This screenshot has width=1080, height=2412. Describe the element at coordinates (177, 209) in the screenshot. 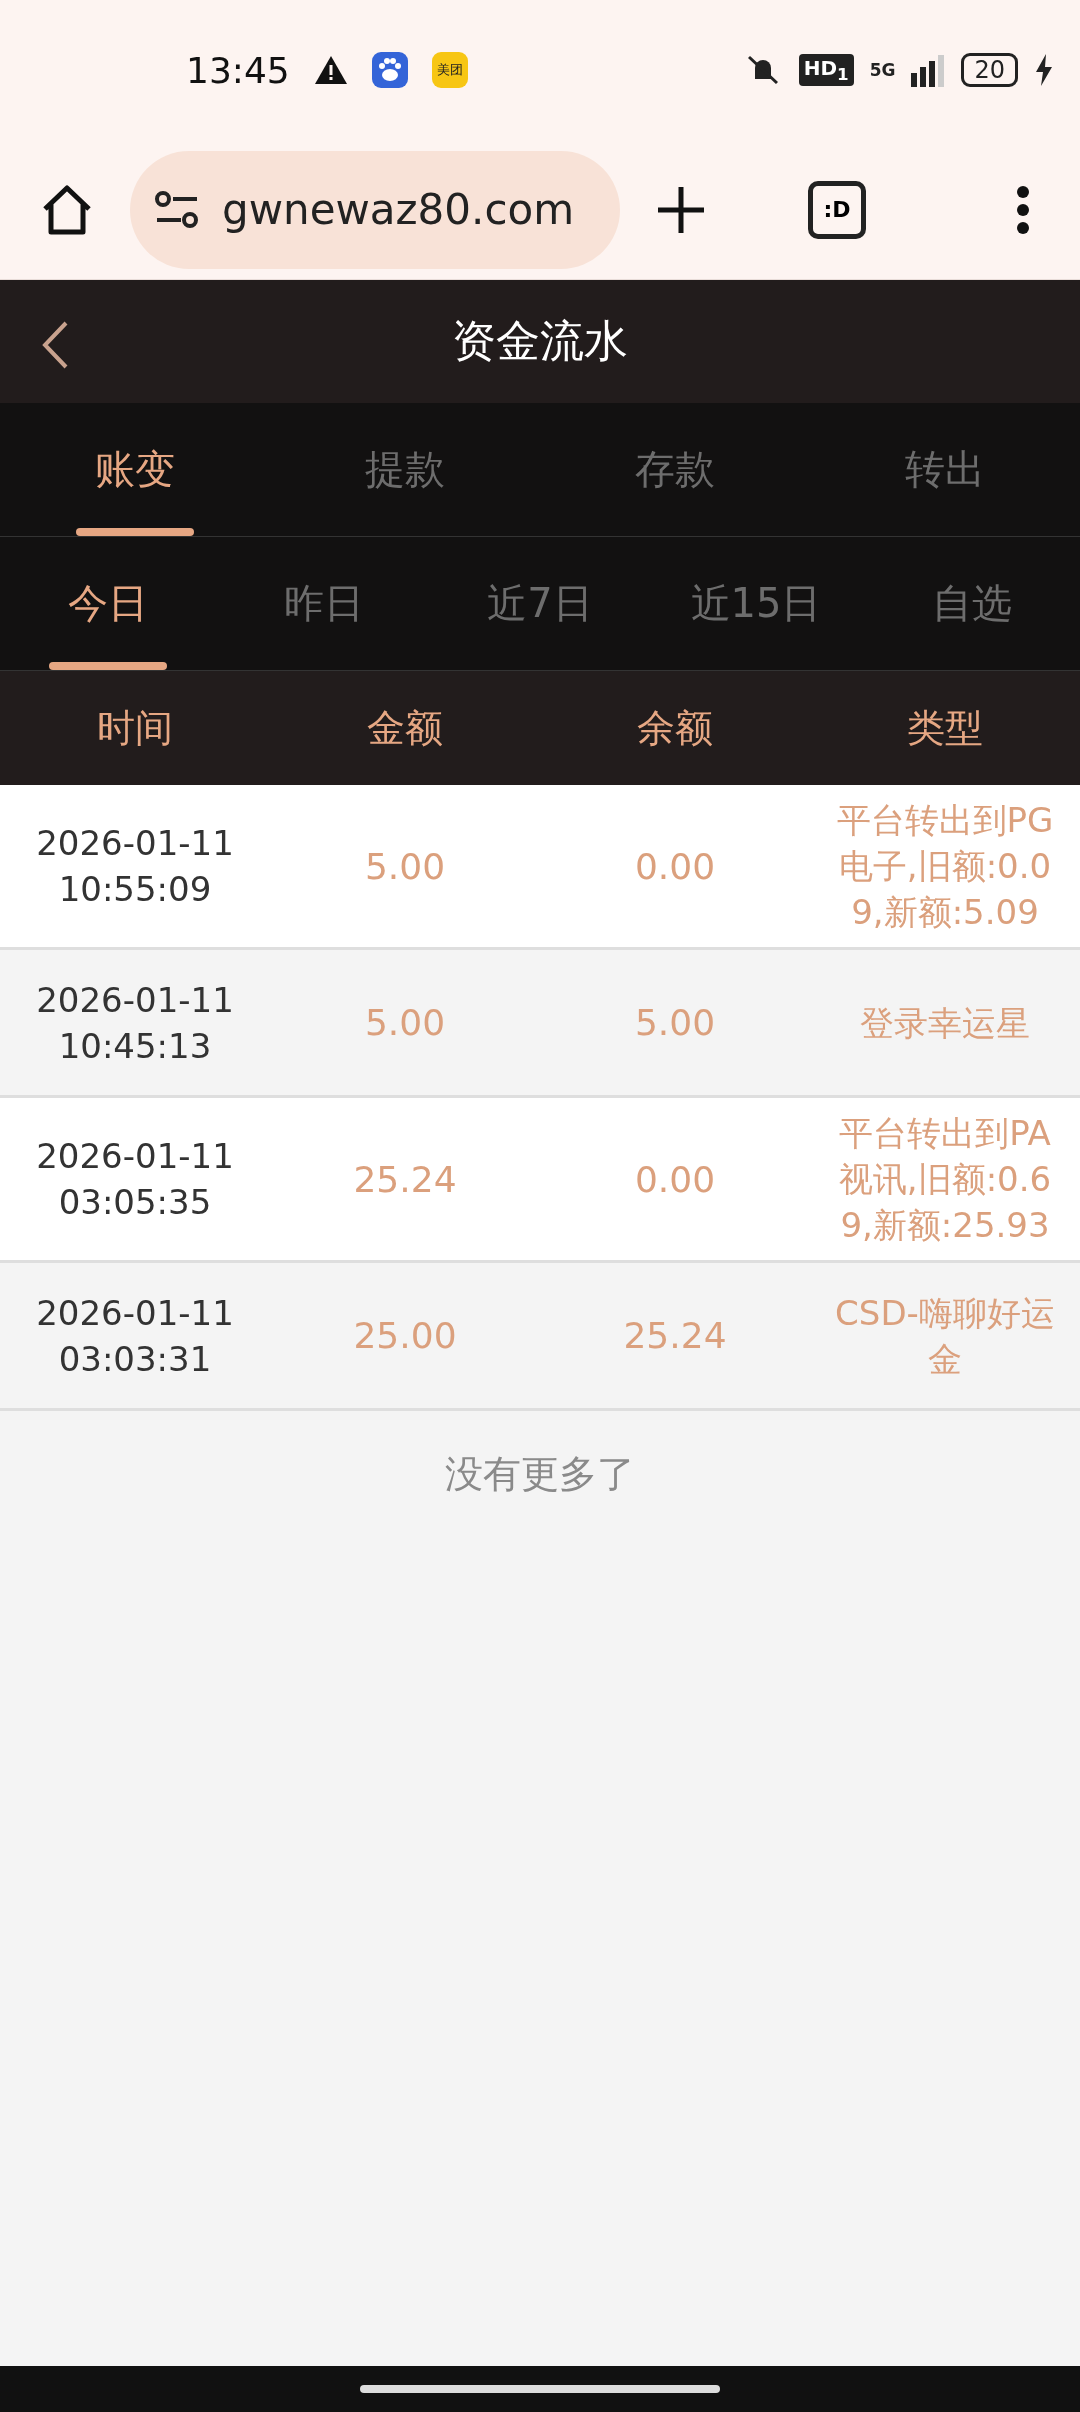

I see `tune-icon` at that location.